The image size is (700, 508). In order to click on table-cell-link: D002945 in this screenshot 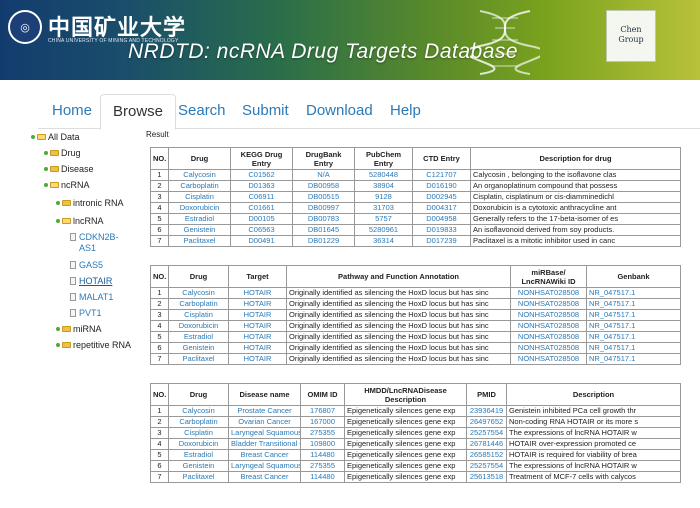, I will do `click(441, 197)`.